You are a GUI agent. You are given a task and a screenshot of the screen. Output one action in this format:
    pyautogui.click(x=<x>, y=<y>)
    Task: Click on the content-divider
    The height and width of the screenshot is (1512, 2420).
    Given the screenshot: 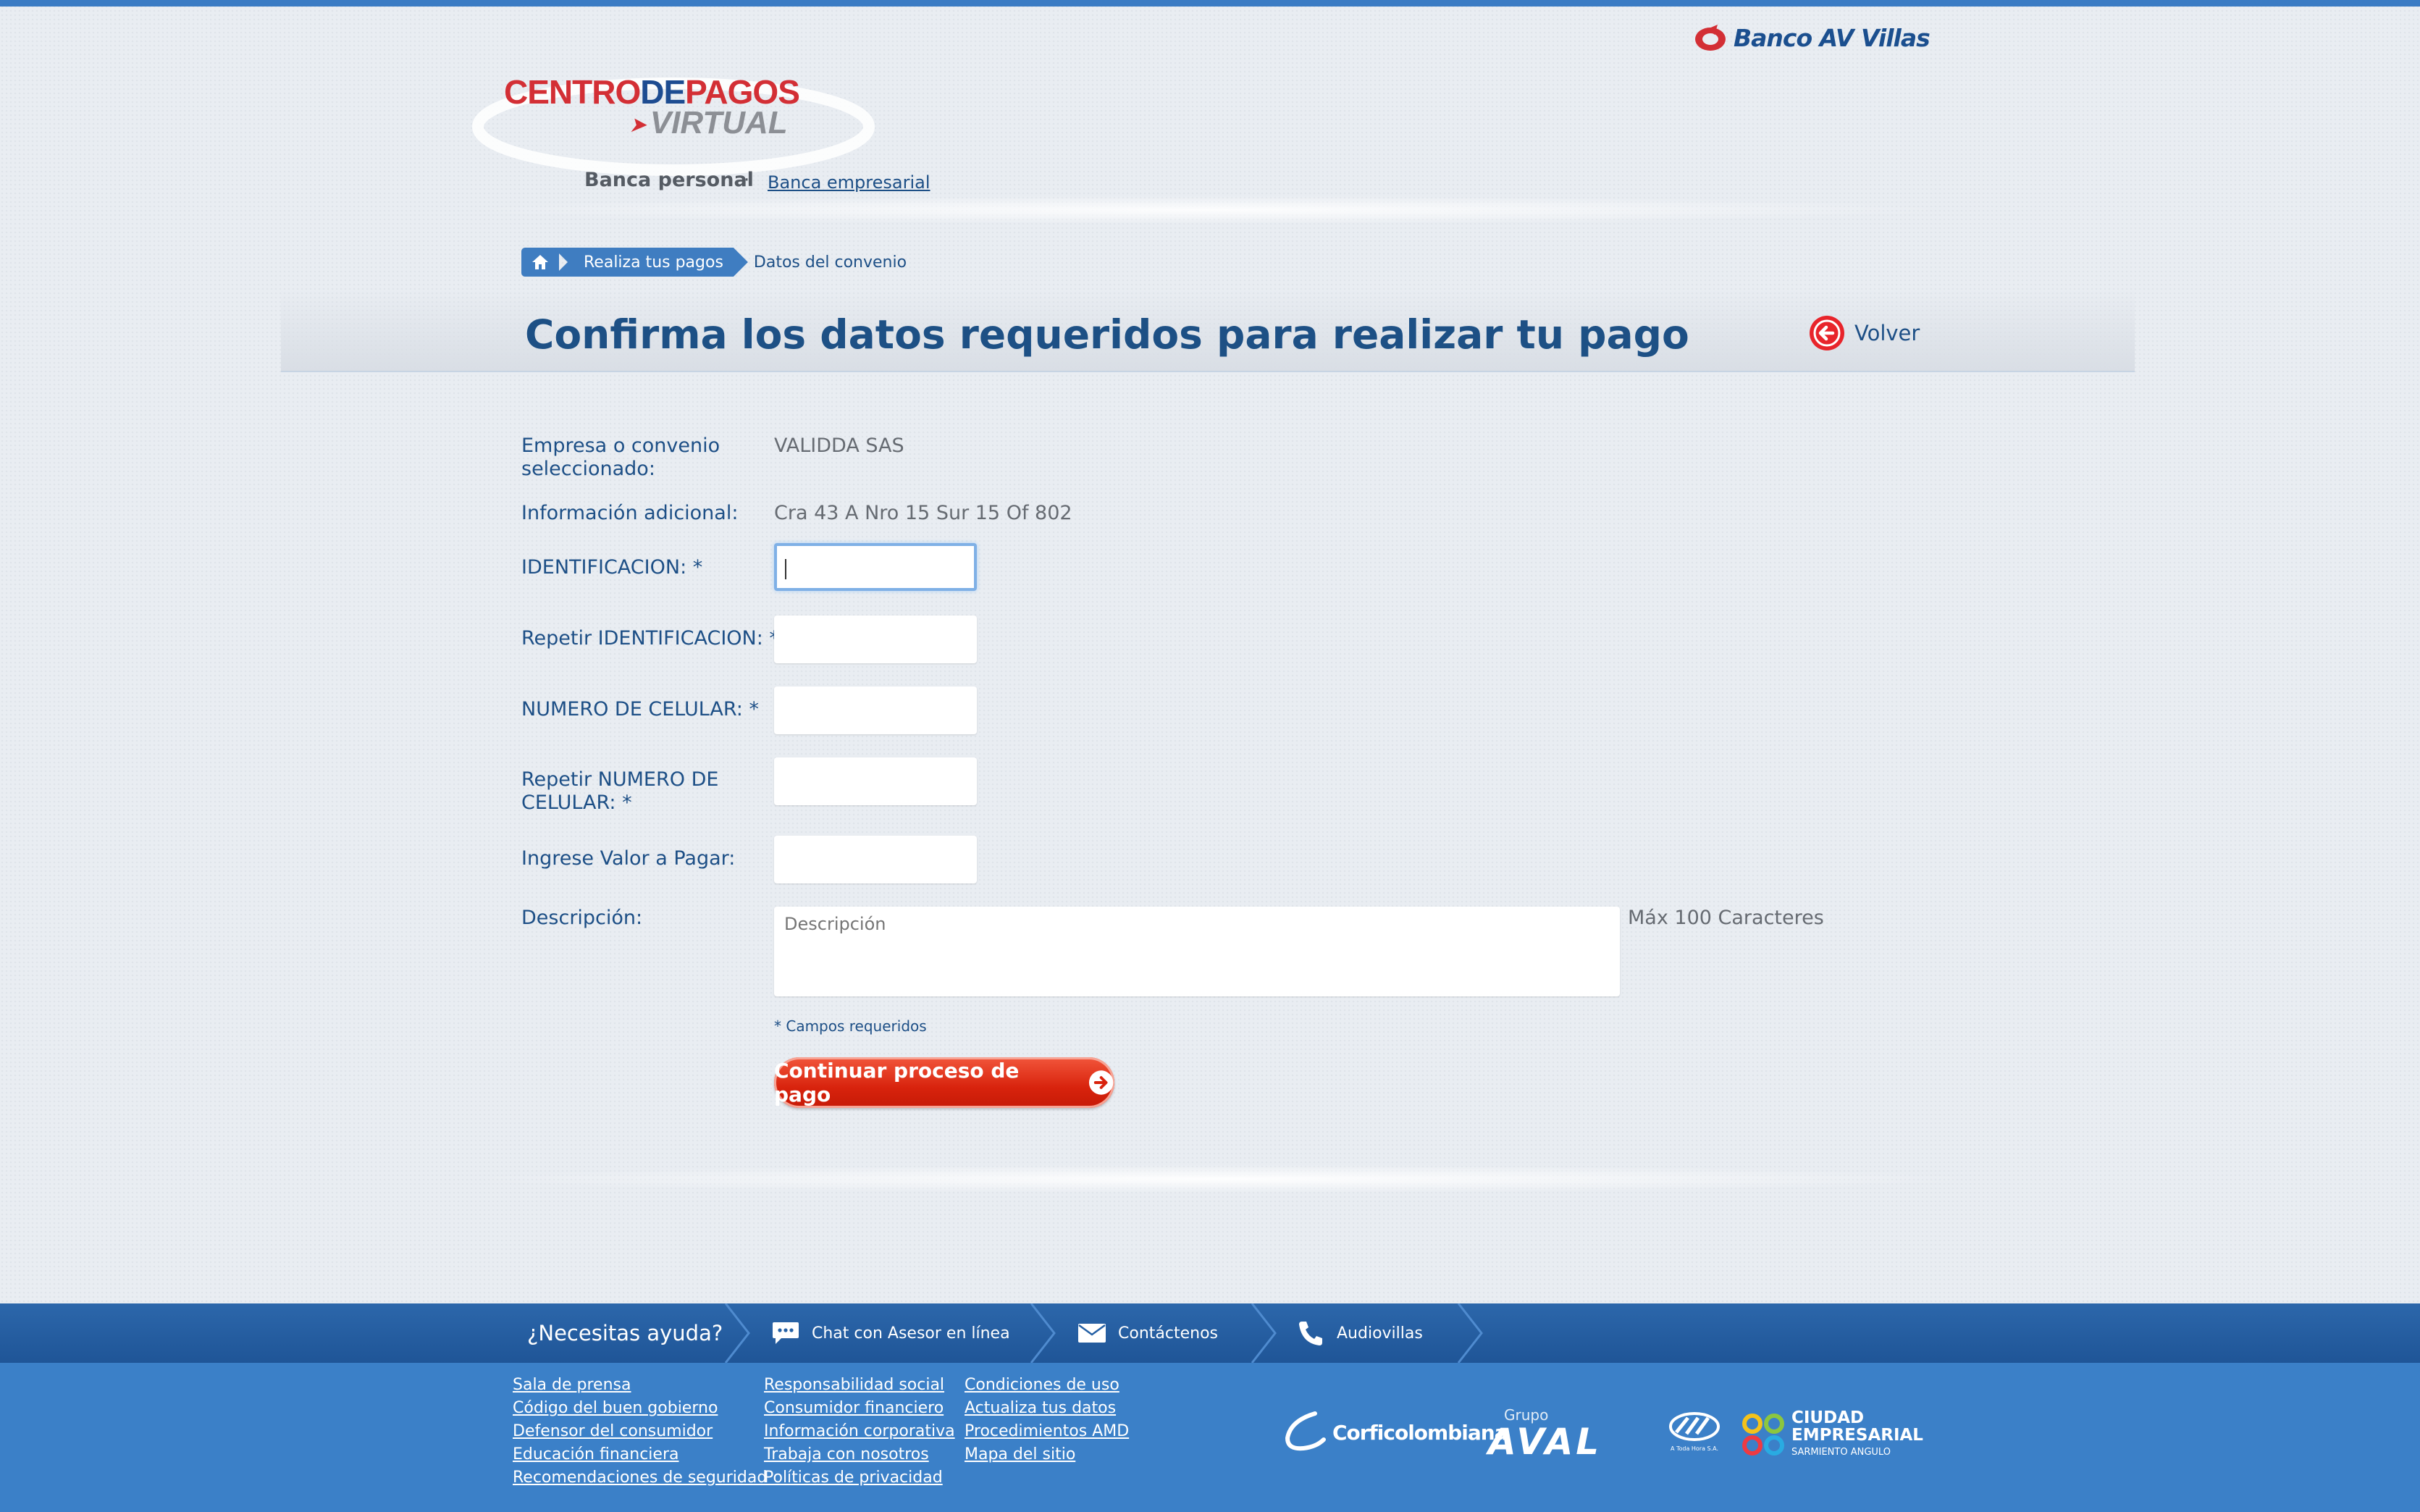 What is the action you would take?
    pyautogui.click(x=1223, y=1178)
    